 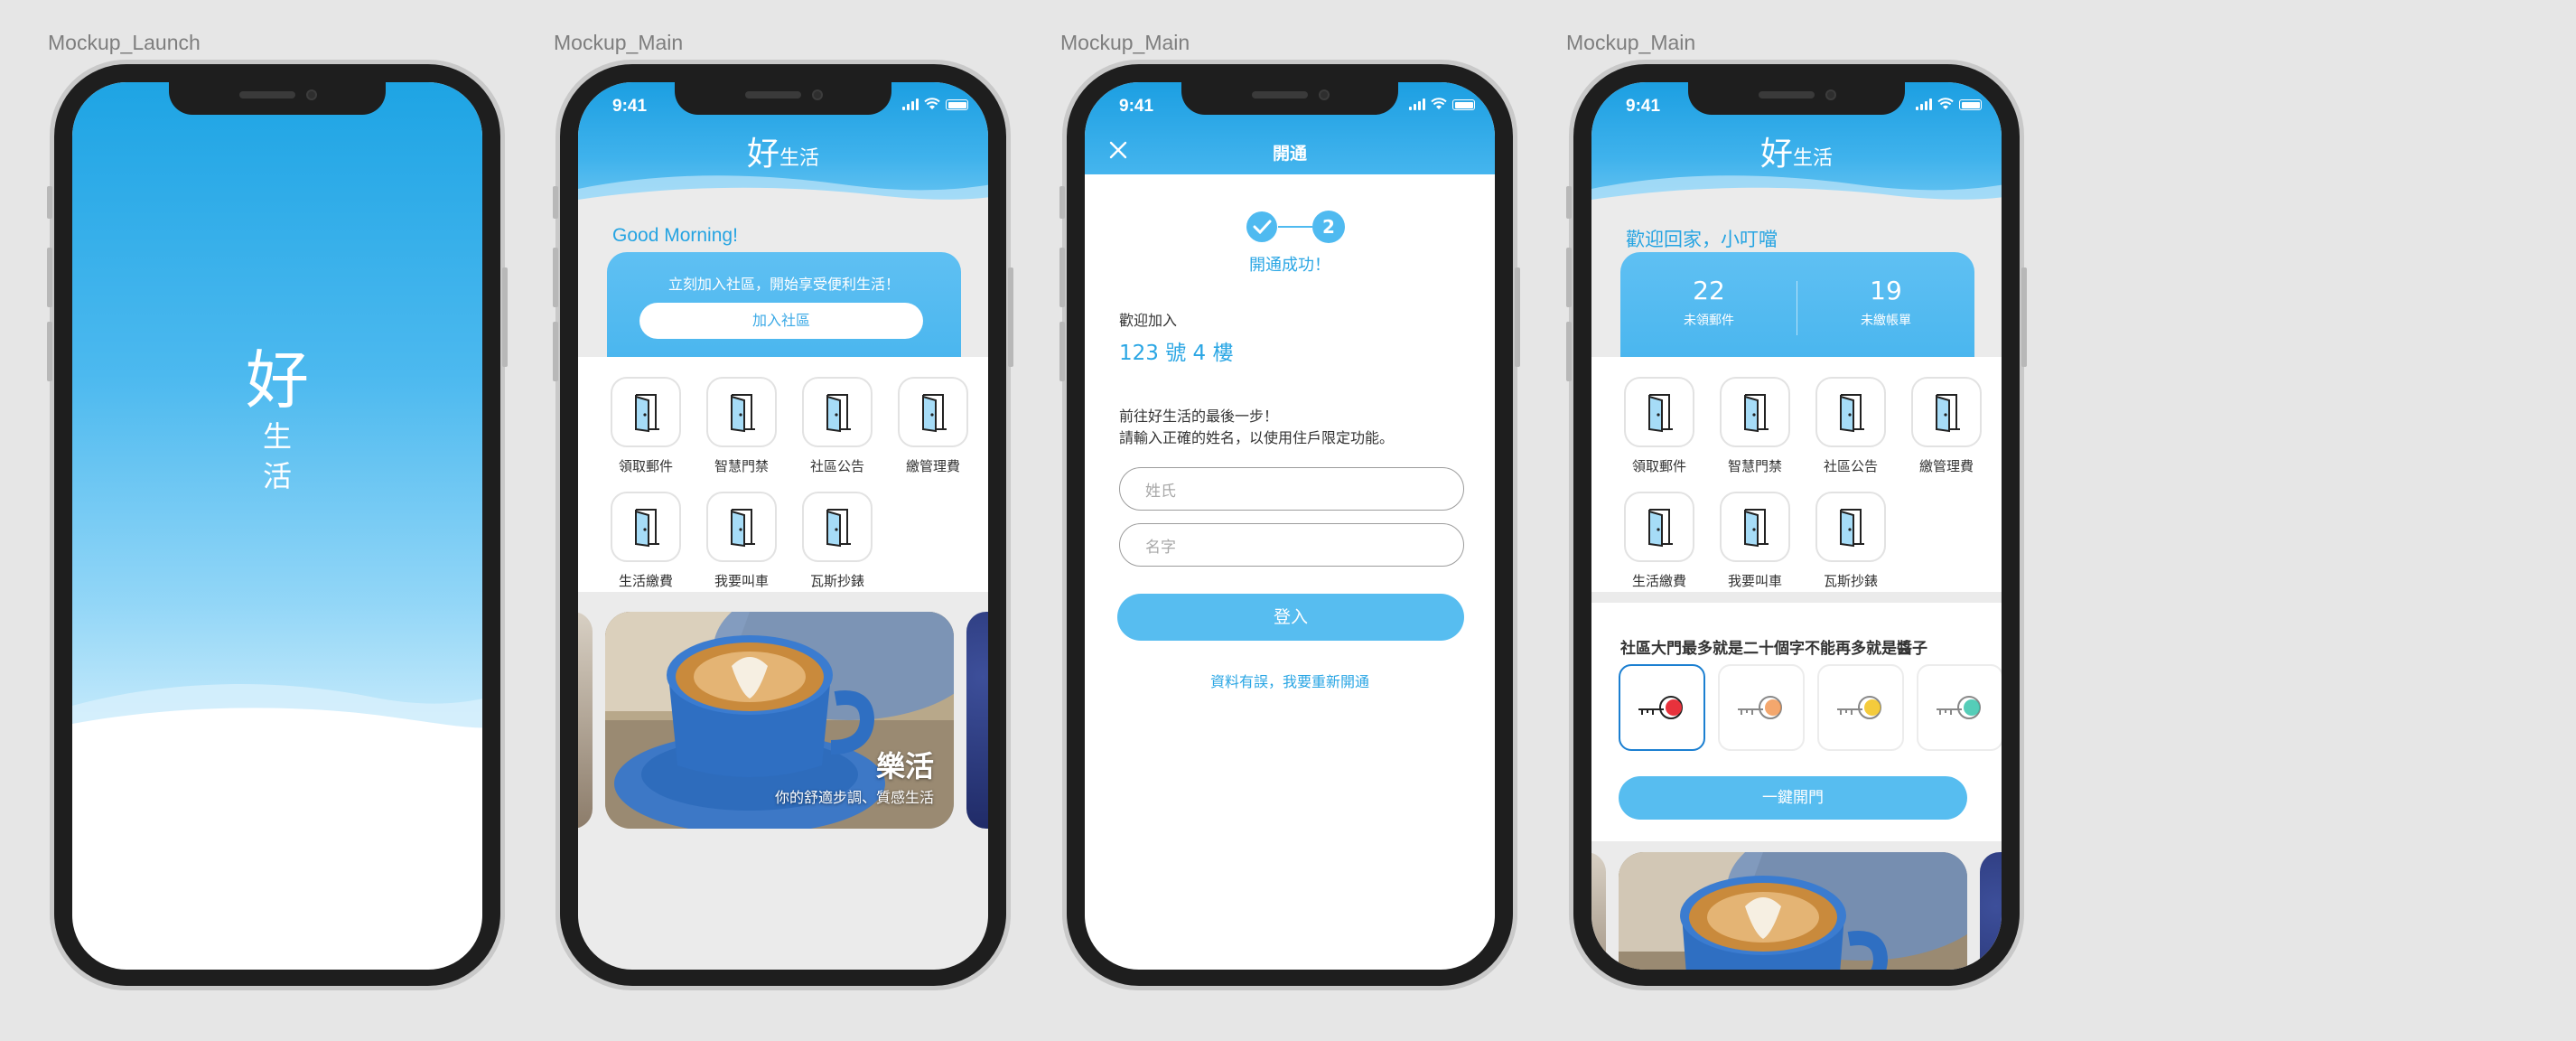 I want to click on instruction-line-2: 請輸入正確的姓名，以使用住戶限定功能。, so click(x=1257, y=438).